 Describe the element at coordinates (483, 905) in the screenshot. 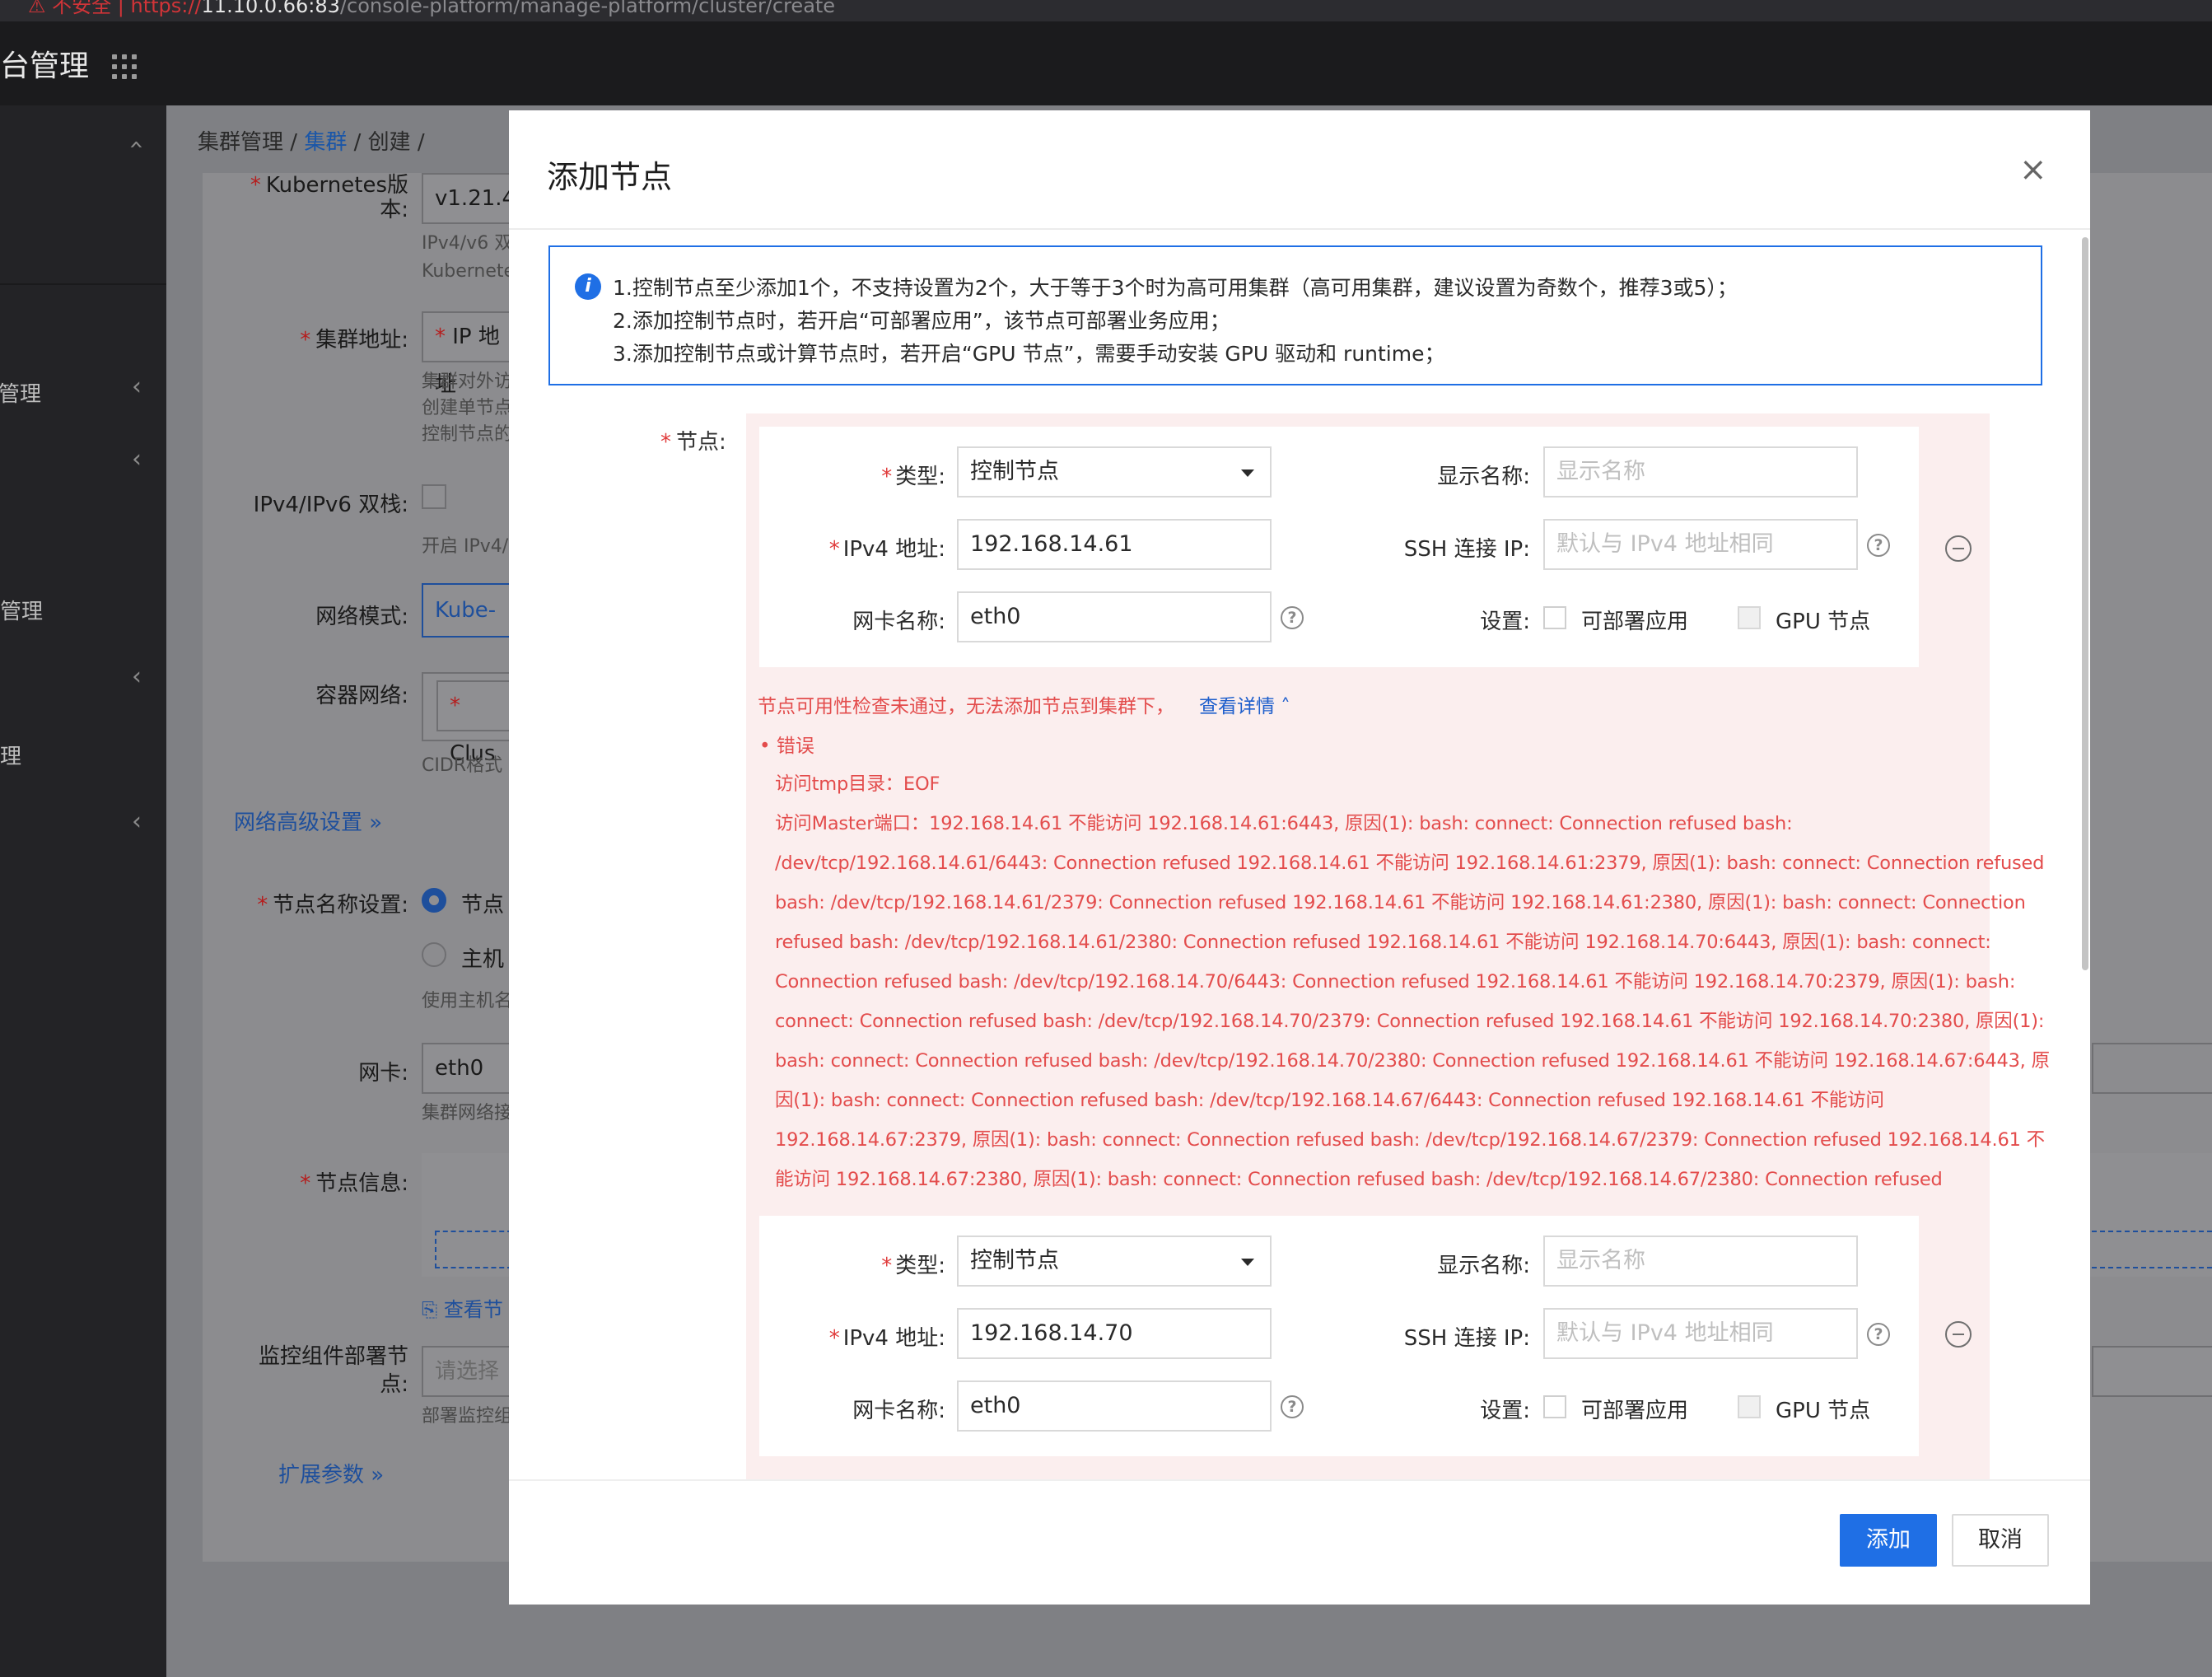

I see `naming-option-node: 节点` at that location.